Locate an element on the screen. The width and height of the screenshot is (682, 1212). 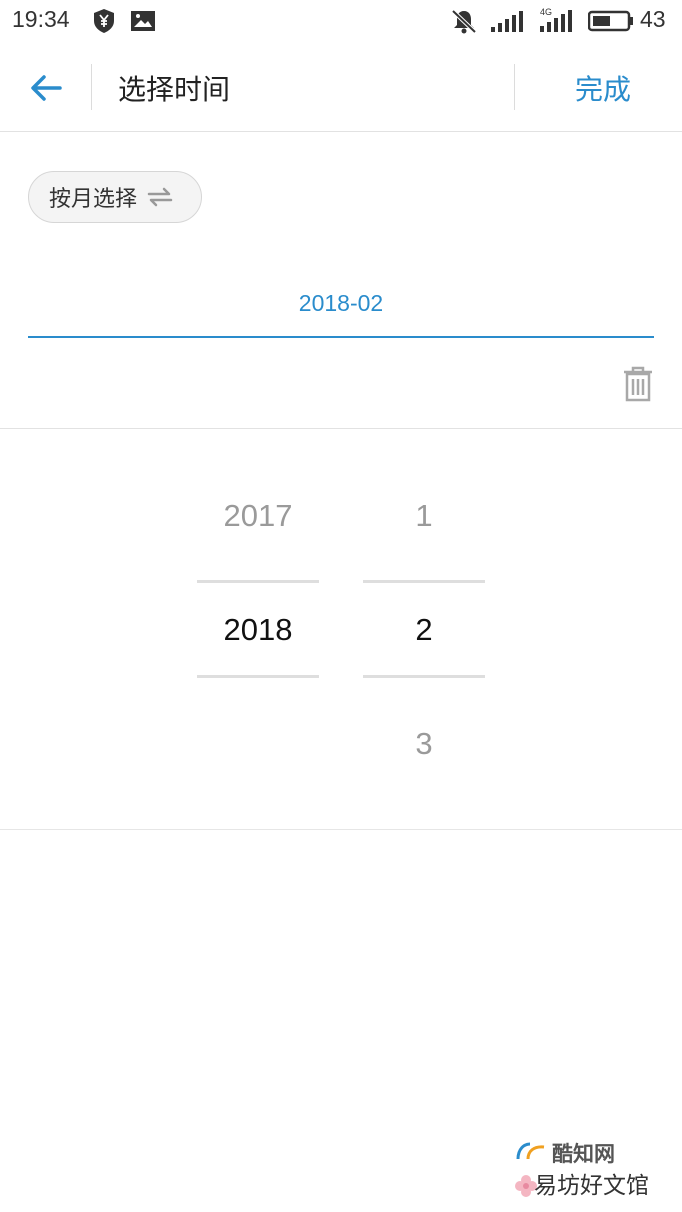
select-by-month-toggle: 按月选择 is located at coordinates (115, 197).